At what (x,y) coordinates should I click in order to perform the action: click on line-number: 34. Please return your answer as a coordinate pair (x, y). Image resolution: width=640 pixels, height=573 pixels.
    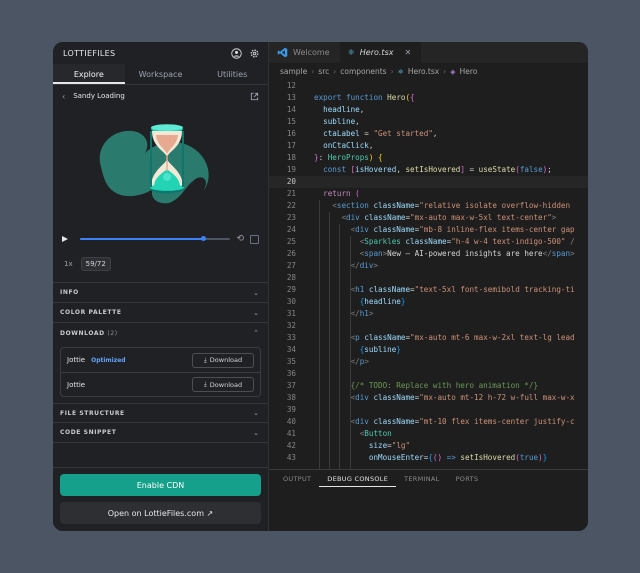
    Looking at the image, I should click on (291, 349).